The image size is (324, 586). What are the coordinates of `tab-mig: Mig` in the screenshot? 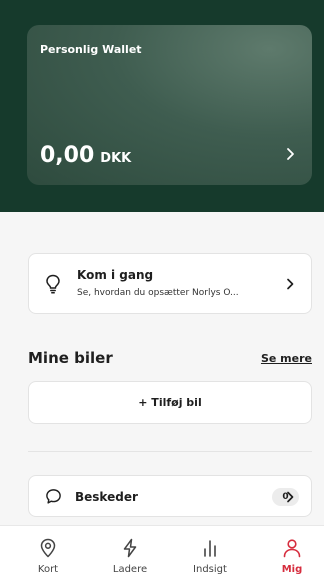 It's located at (292, 556).